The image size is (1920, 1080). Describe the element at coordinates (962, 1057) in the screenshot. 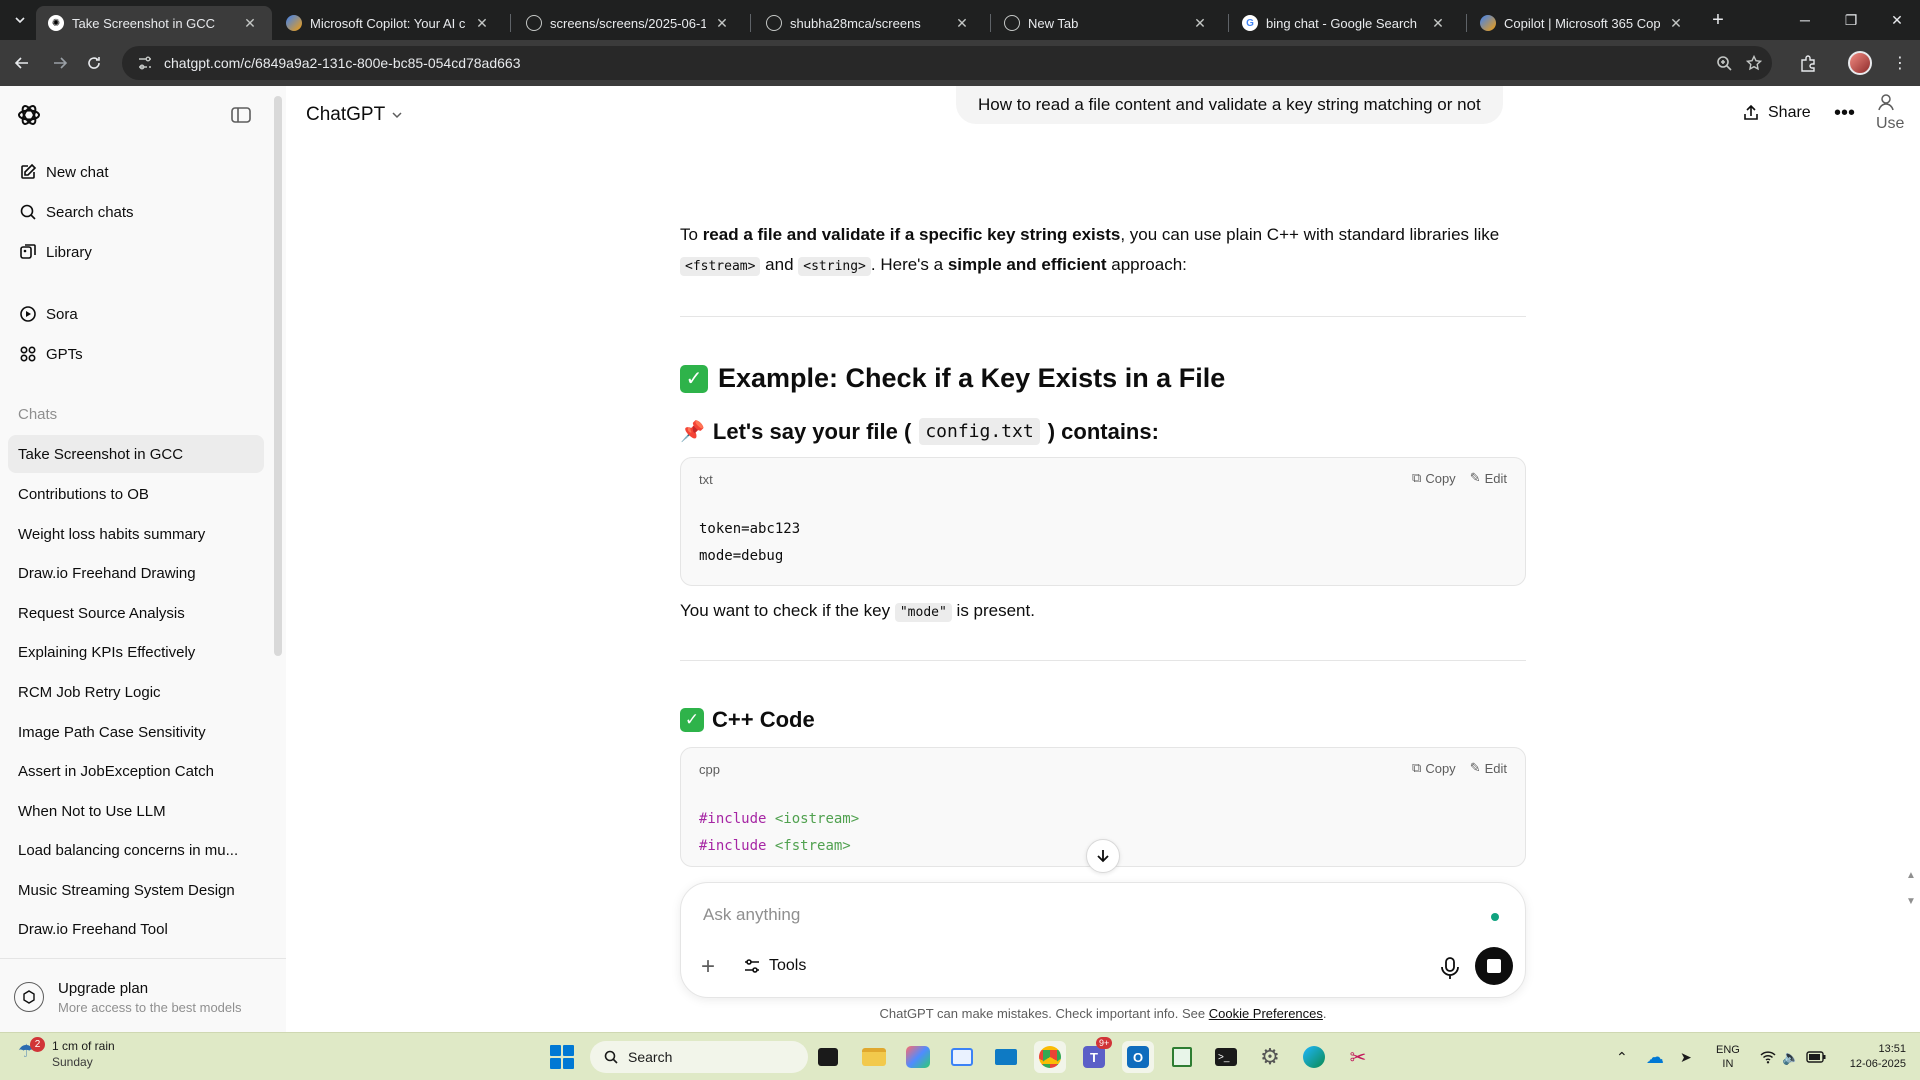

I see `browser-window-icon` at that location.